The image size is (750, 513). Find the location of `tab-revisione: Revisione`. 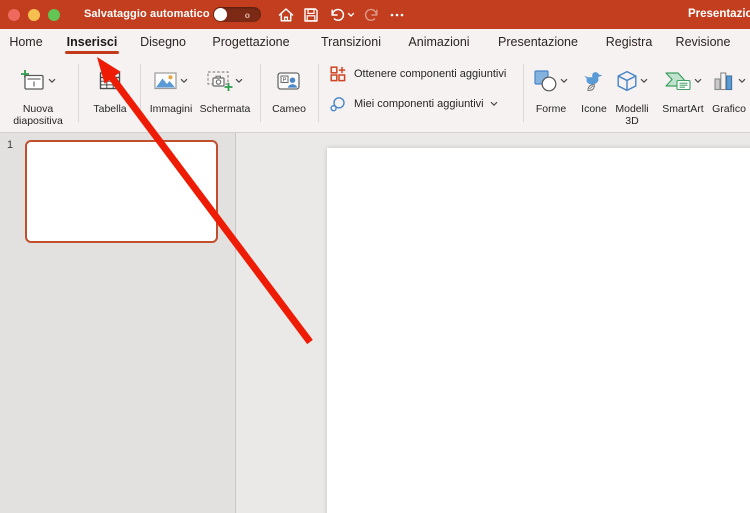

tab-revisione: Revisione is located at coordinates (703, 42).